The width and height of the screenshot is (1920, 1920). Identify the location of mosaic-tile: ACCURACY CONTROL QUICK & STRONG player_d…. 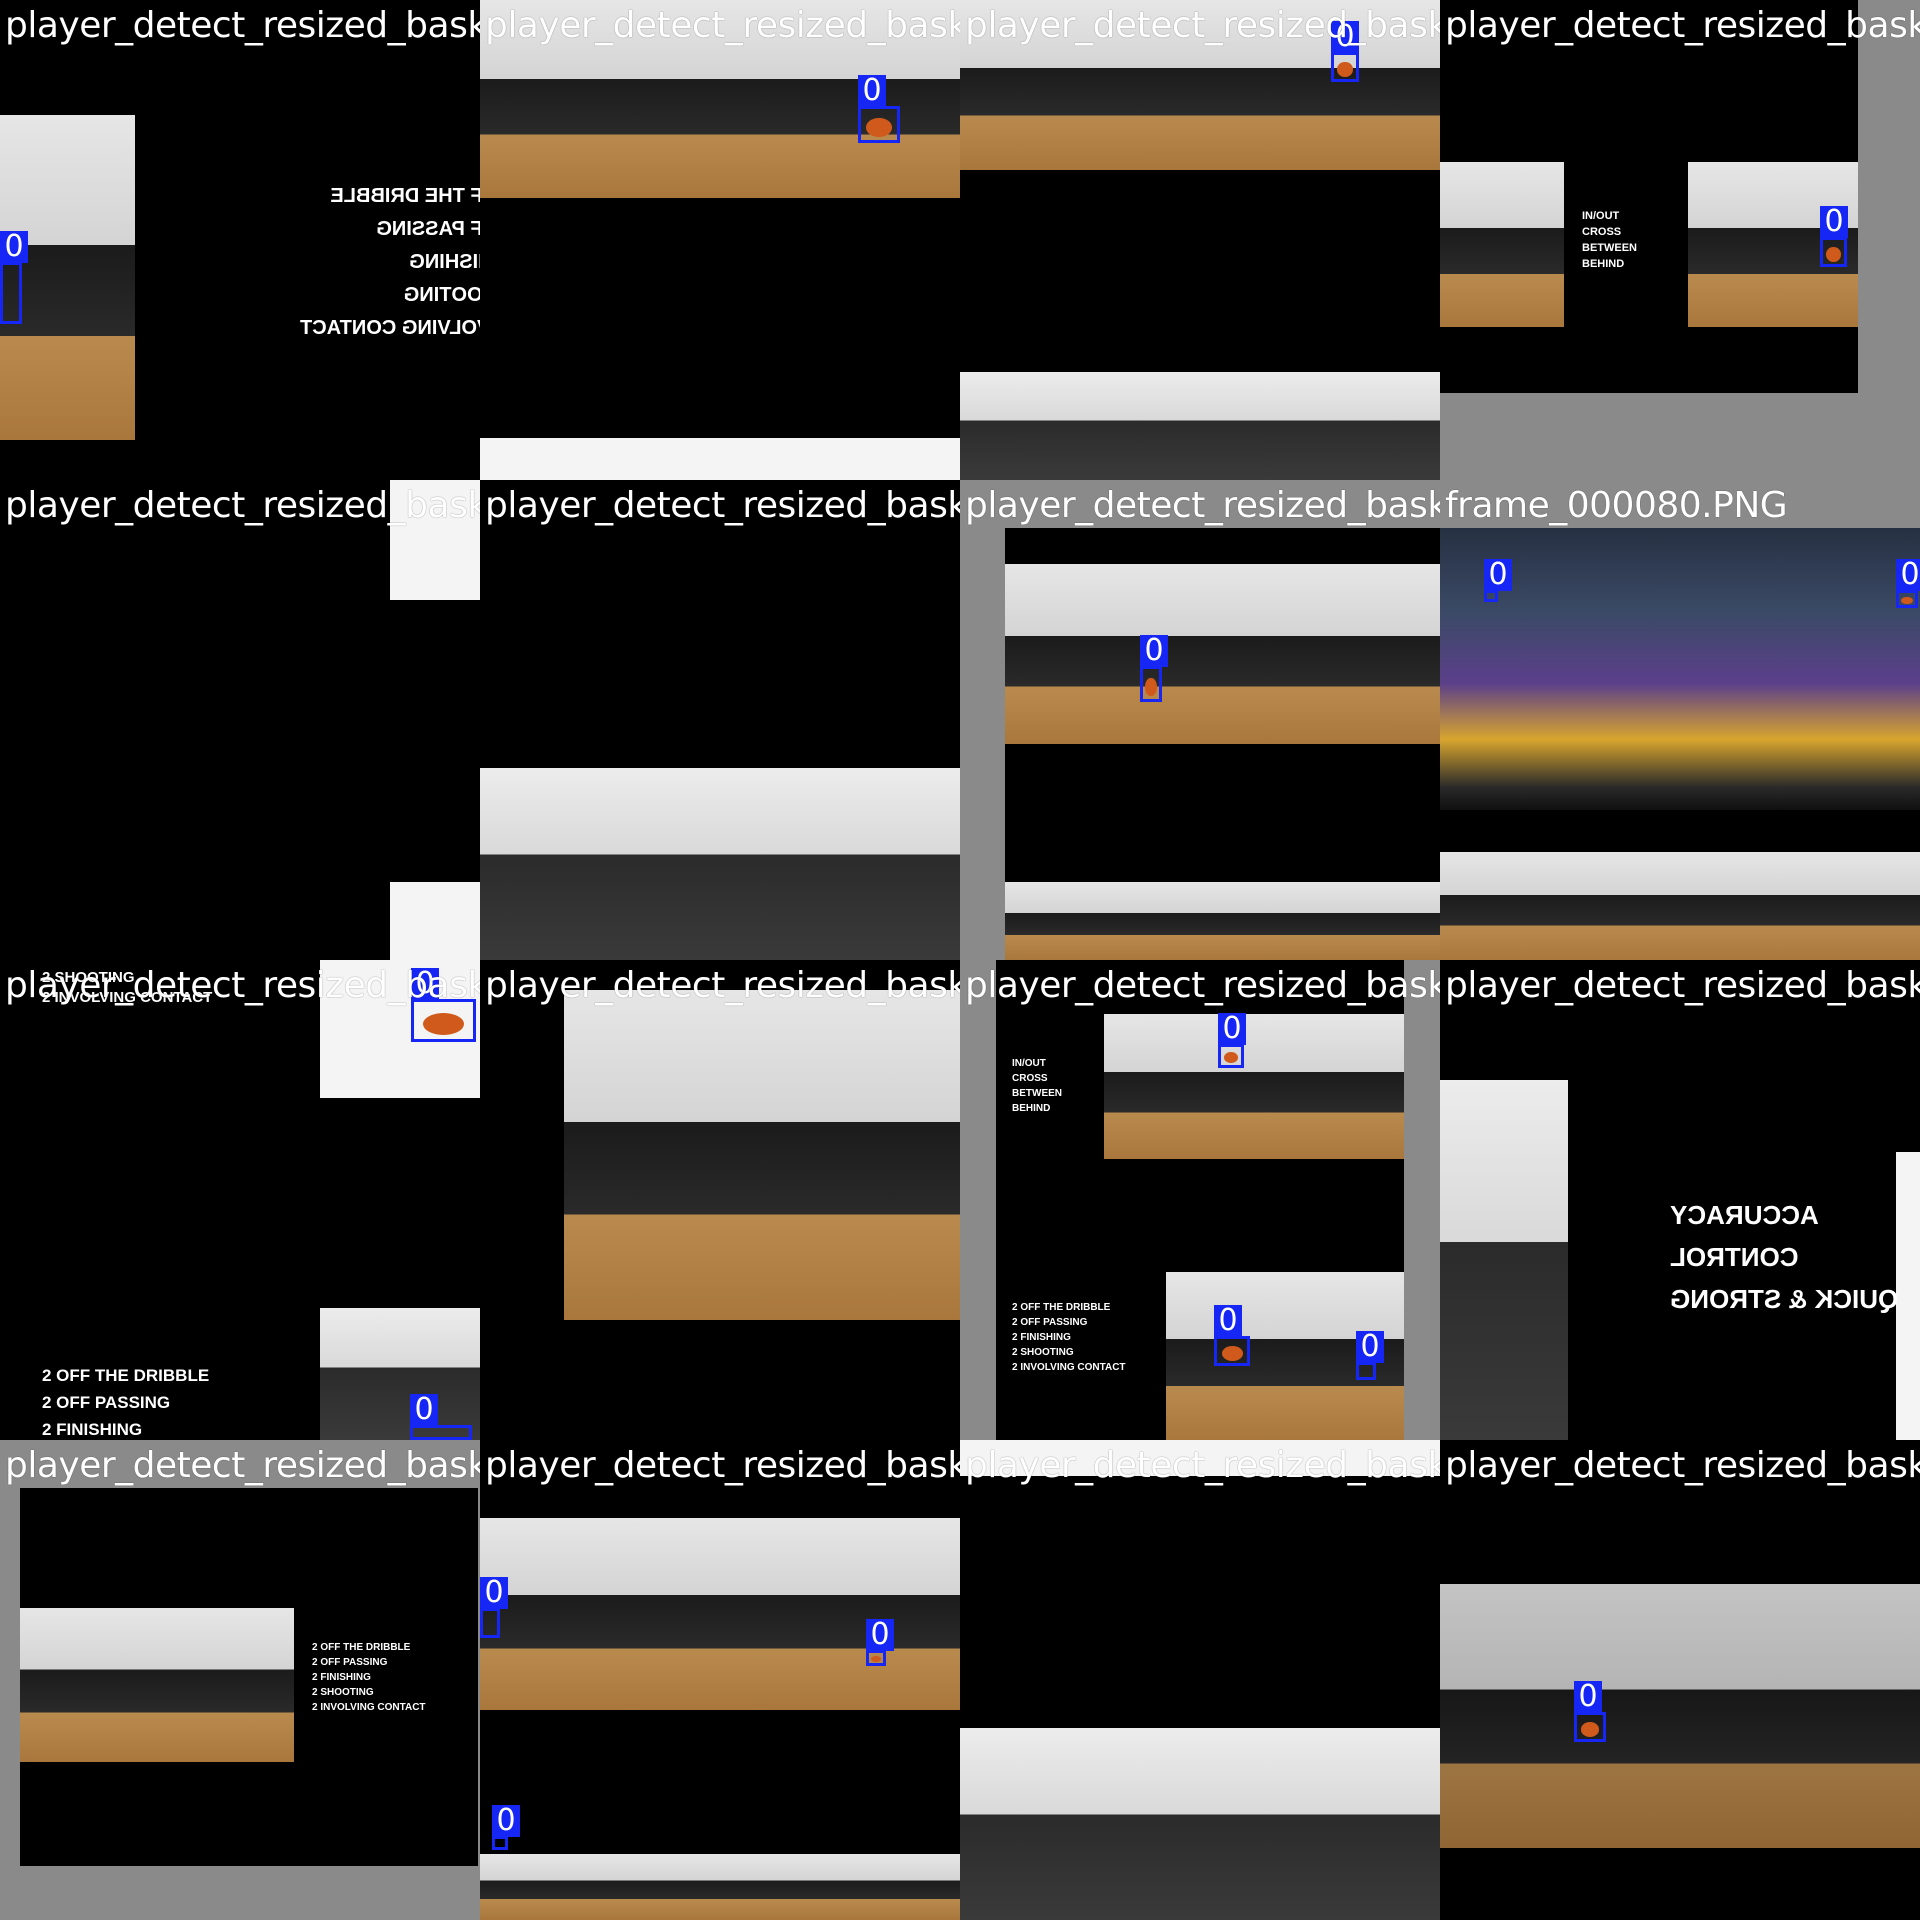
(1680, 1200).